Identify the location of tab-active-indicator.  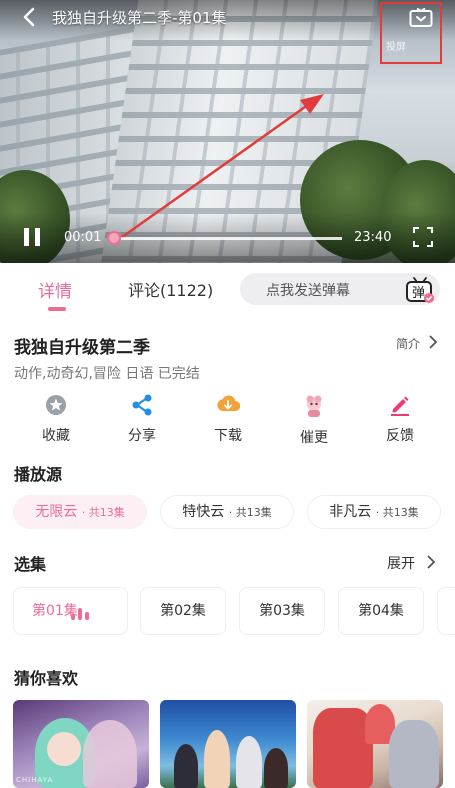
(57, 309).